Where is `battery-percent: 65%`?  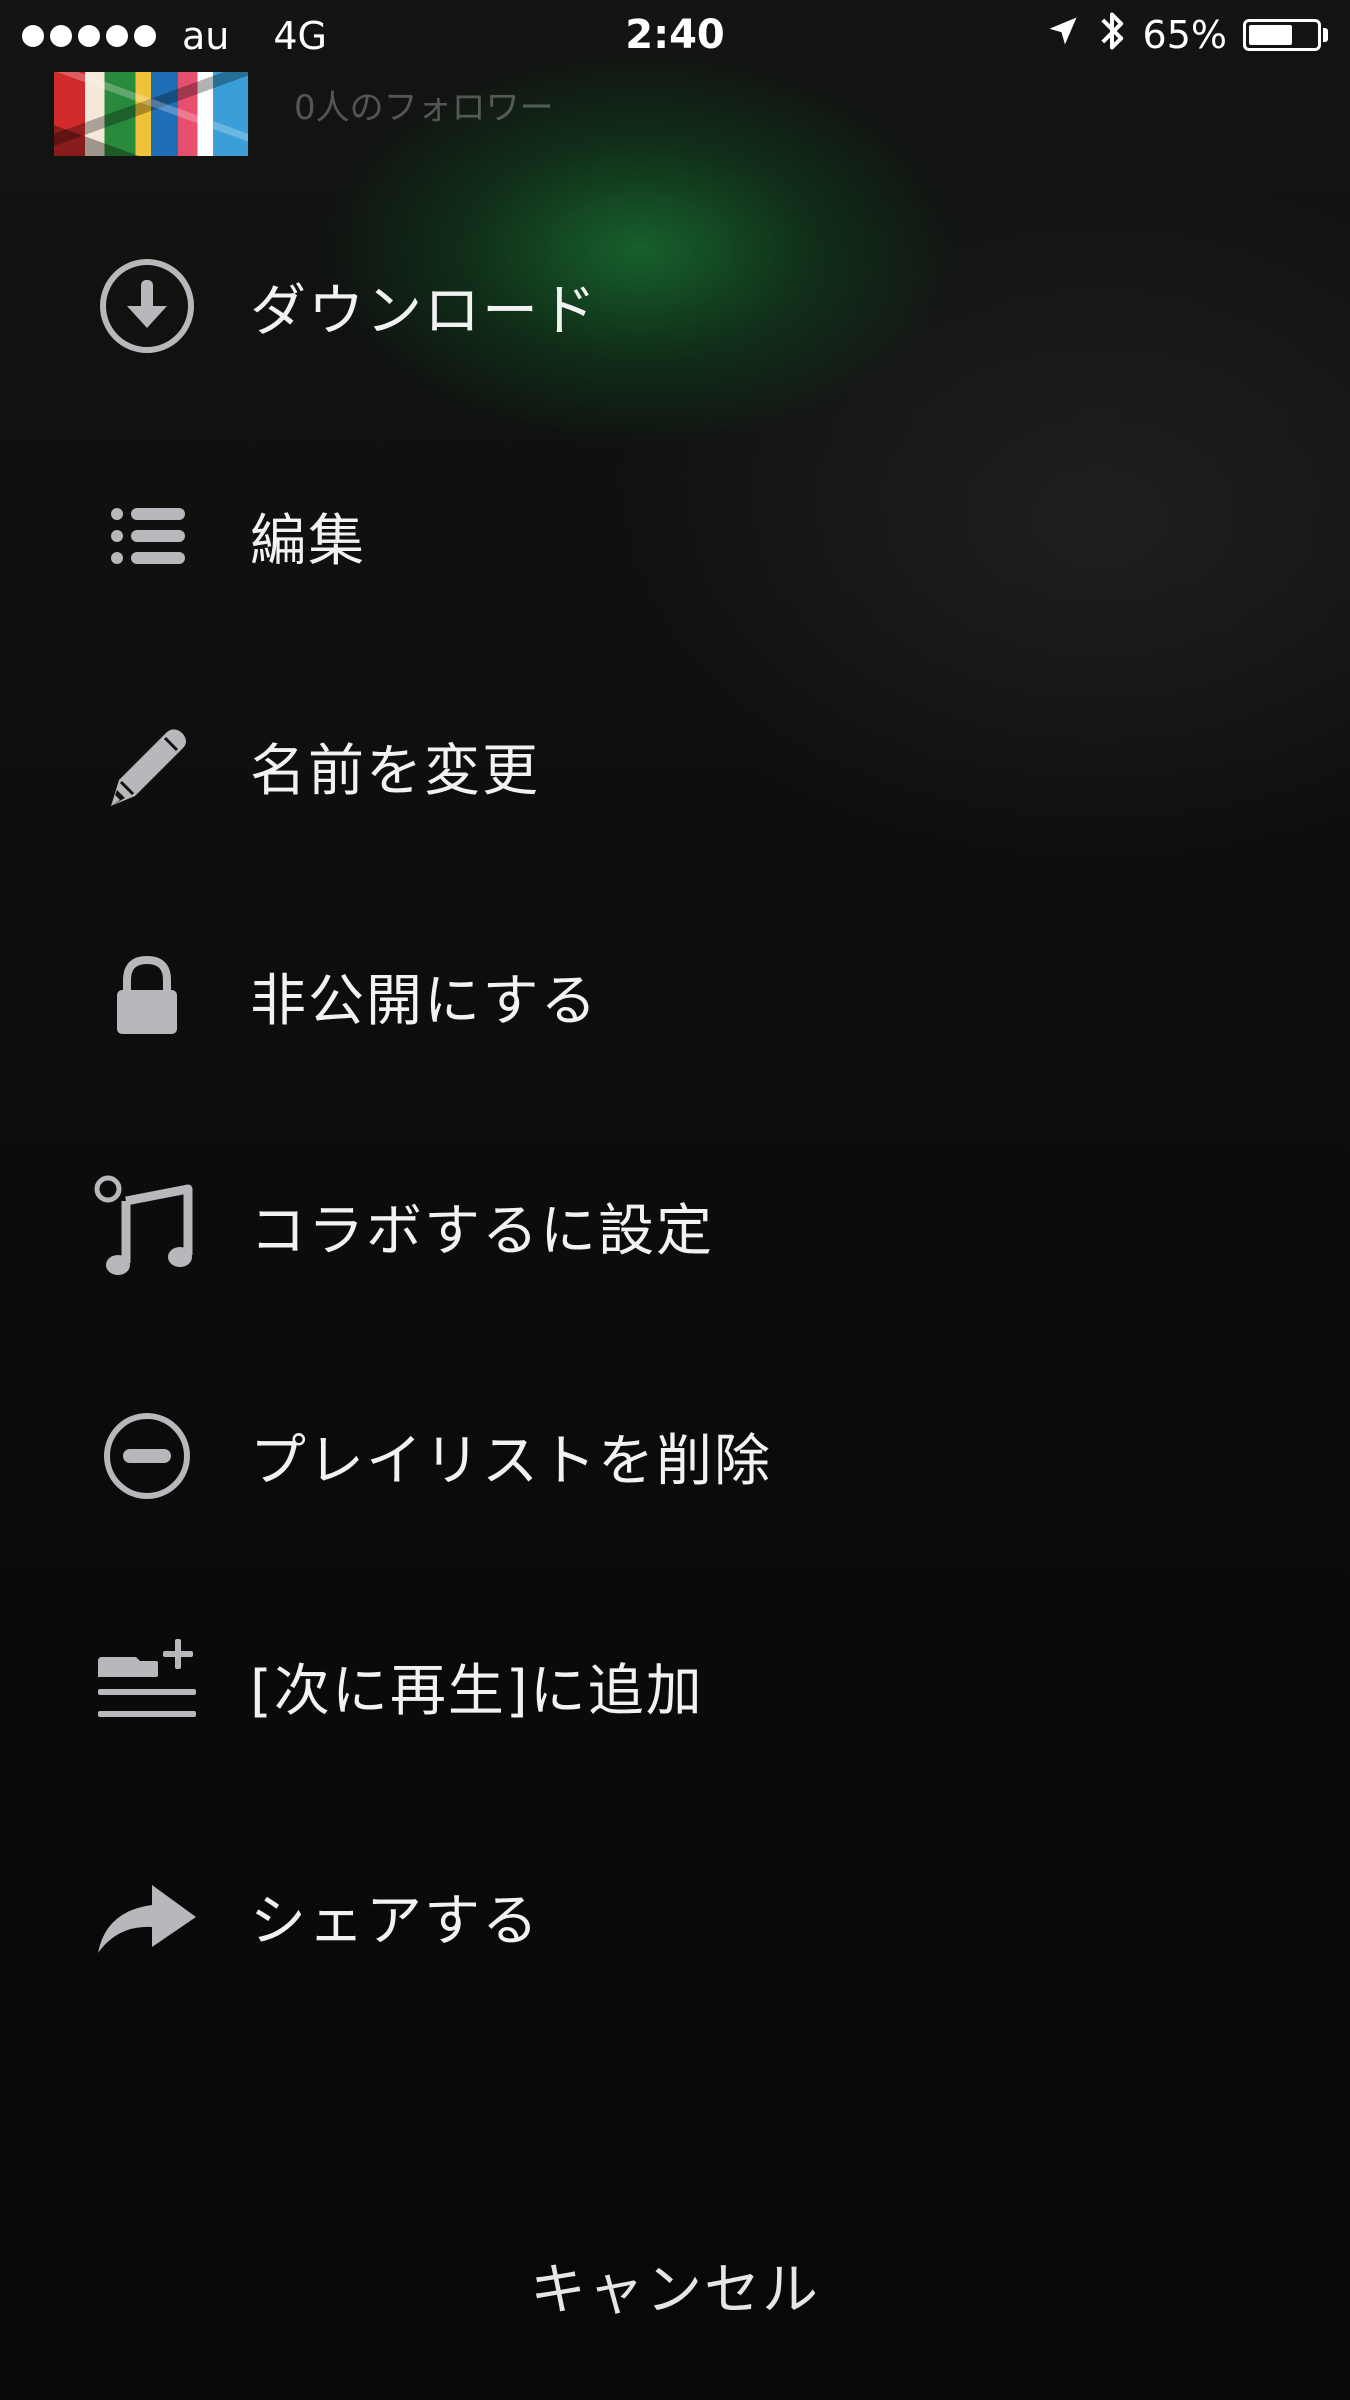
battery-percent: 65% is located at coordinates (1184, 35).